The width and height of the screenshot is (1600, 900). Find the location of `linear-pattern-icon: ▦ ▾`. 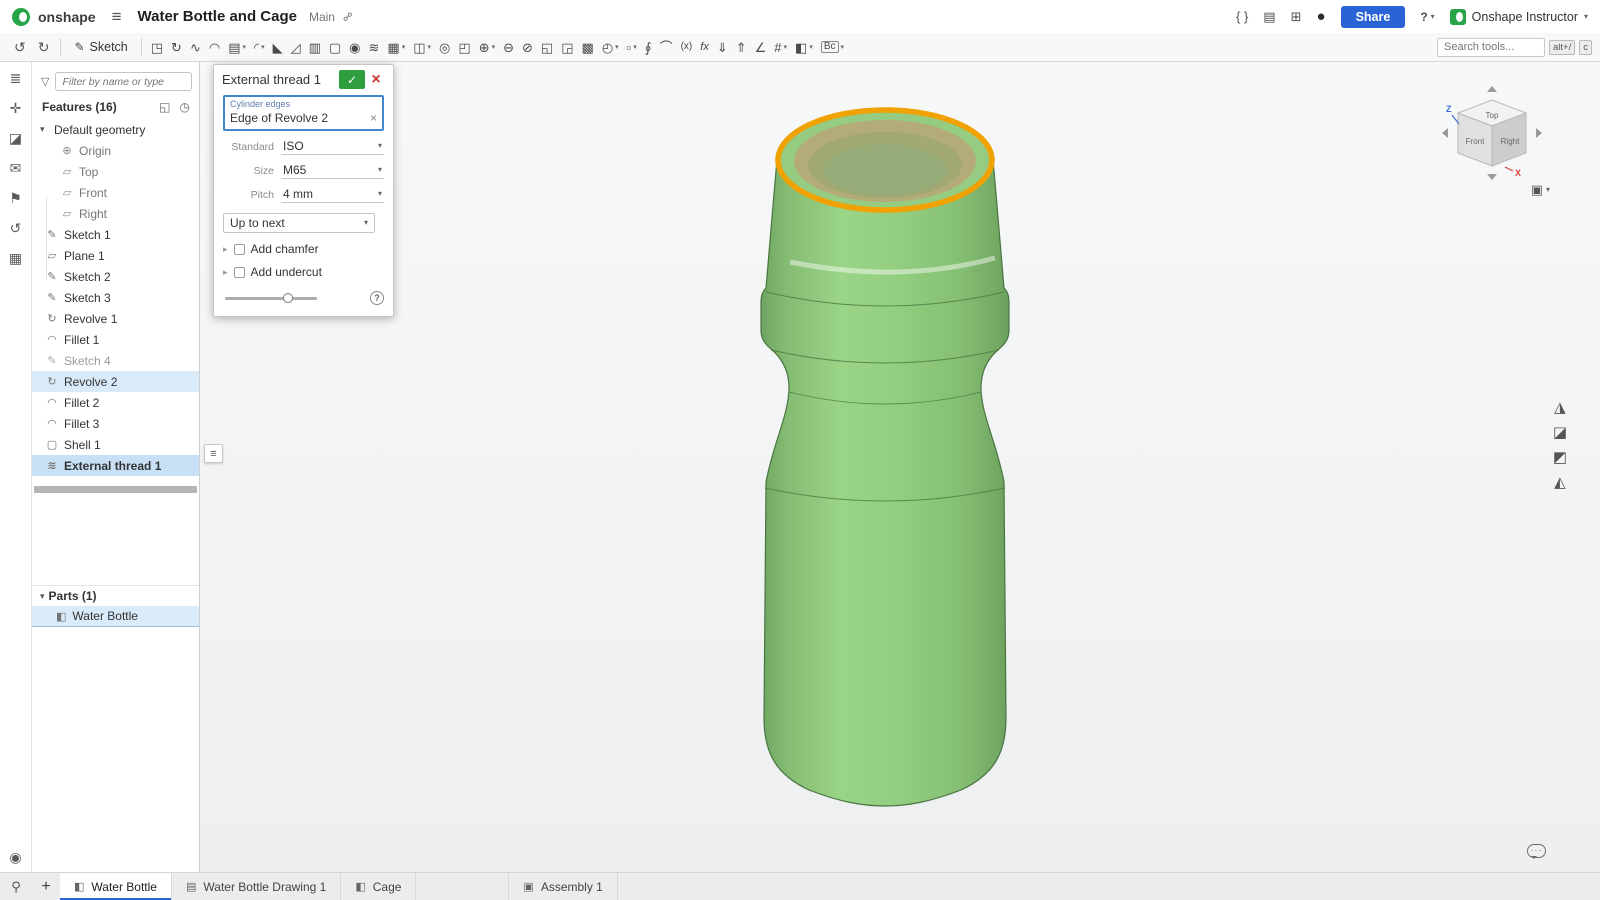

linear-pattern-icon: ▦ ▾ is located at coordinates (396, 47).